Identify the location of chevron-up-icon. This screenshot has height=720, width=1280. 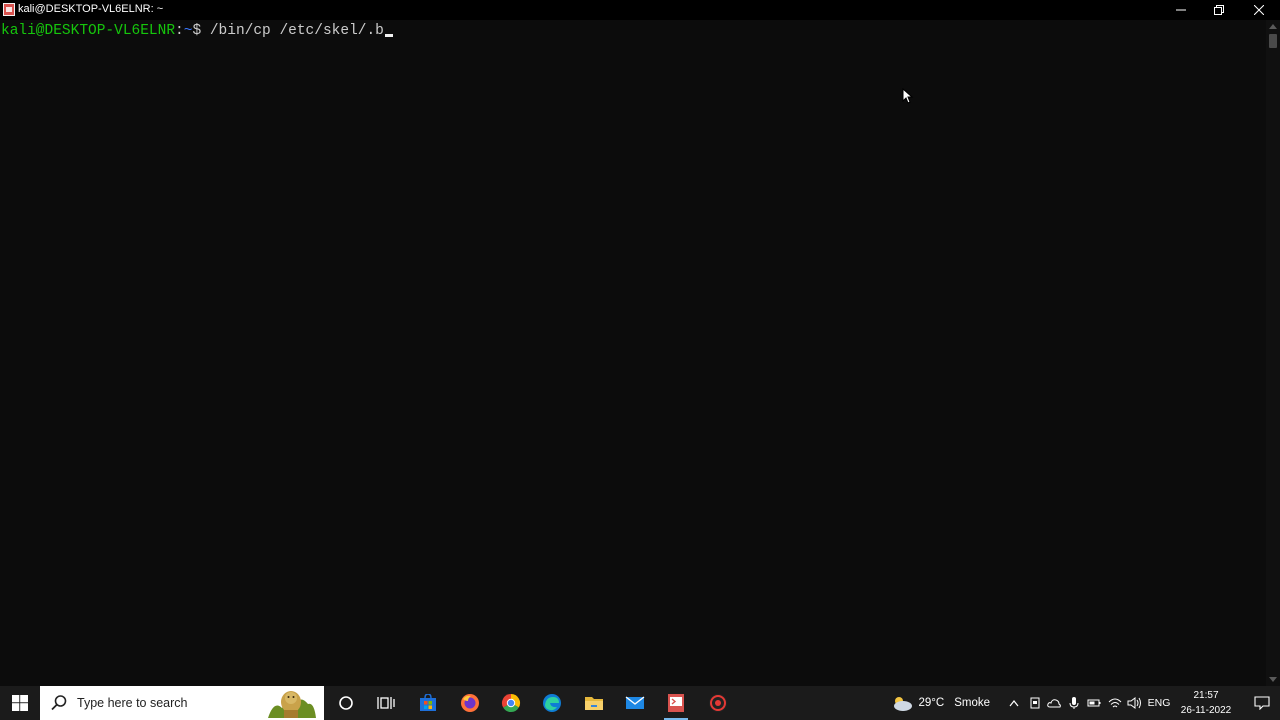
(1014, 703).